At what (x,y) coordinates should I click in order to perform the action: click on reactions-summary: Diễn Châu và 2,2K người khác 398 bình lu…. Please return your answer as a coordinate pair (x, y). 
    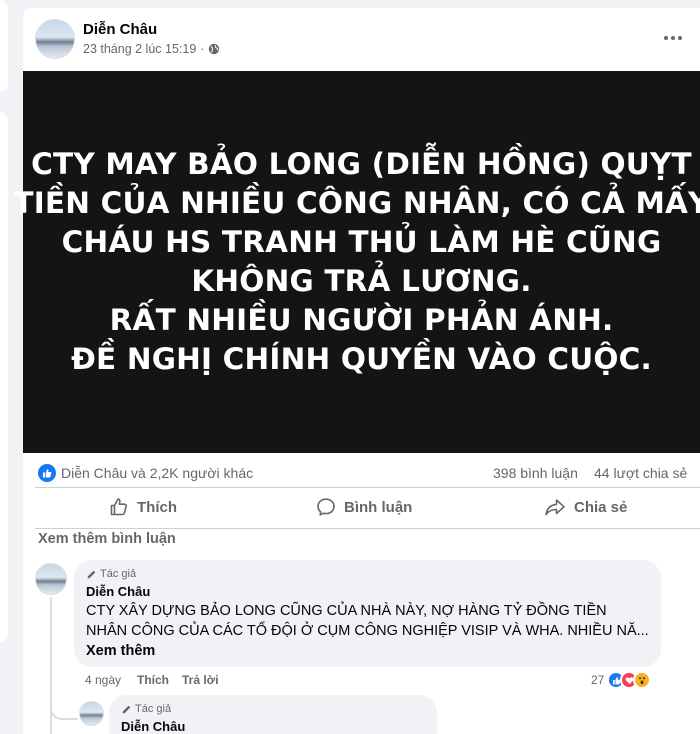
    Looking at the image, I should click on (361, 474).